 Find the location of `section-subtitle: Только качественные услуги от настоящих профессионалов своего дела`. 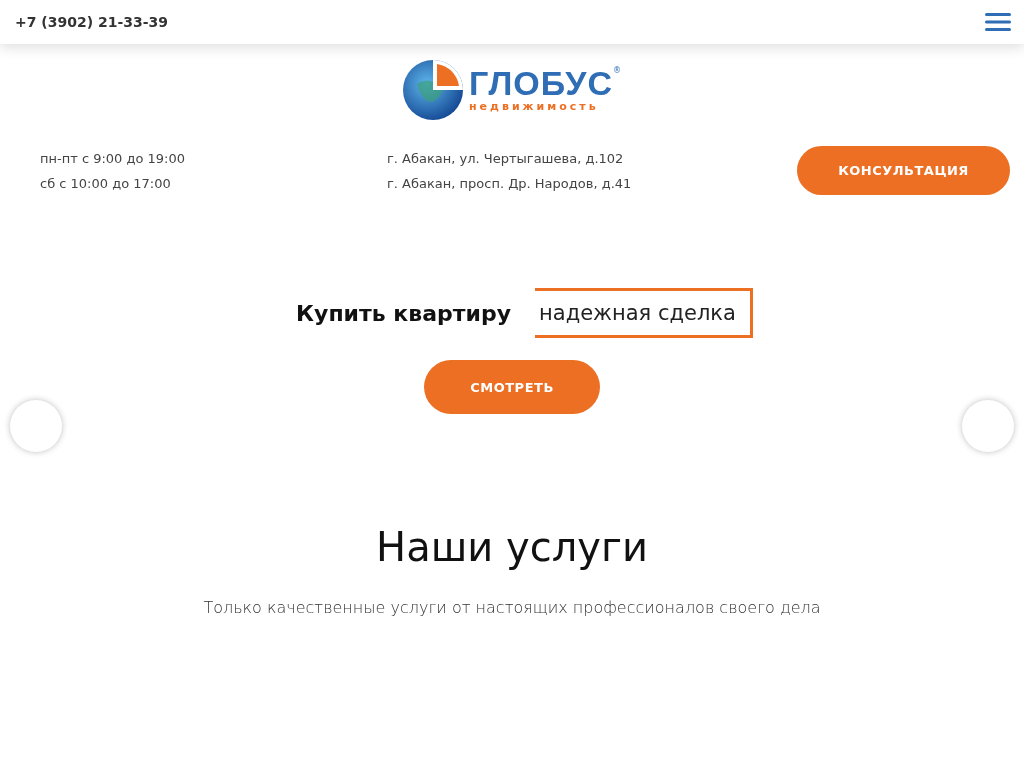

section-subtitle: Только качественные услуги от настоящих профессионалов своего дела is located at coordinates (512, 607).